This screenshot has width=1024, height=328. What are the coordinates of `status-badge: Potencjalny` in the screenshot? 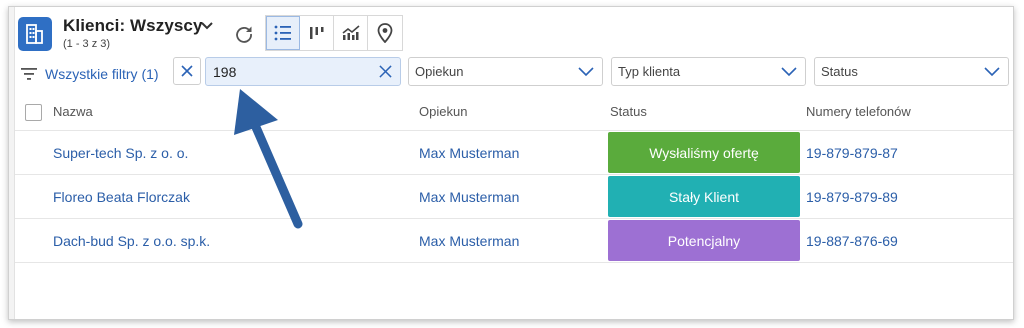 It's located at (704, 240).